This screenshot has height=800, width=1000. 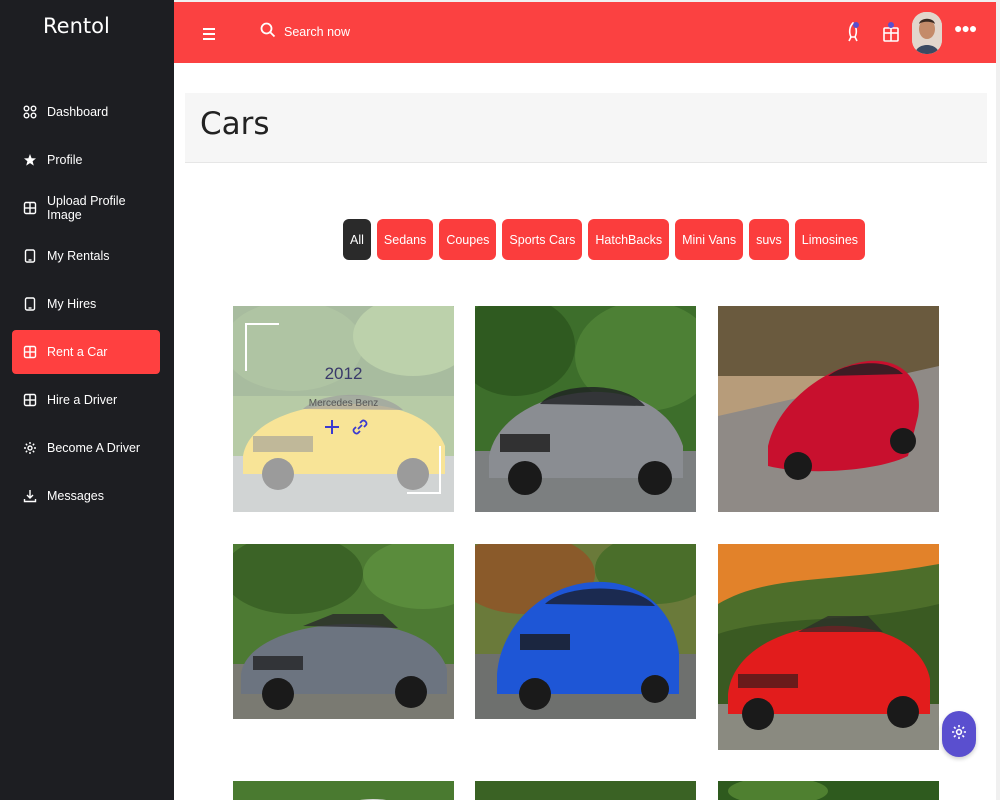 What do you see at coordinates (346, 427) in the screenshot?
I see `card-actions` at bounding box center [346, 427].